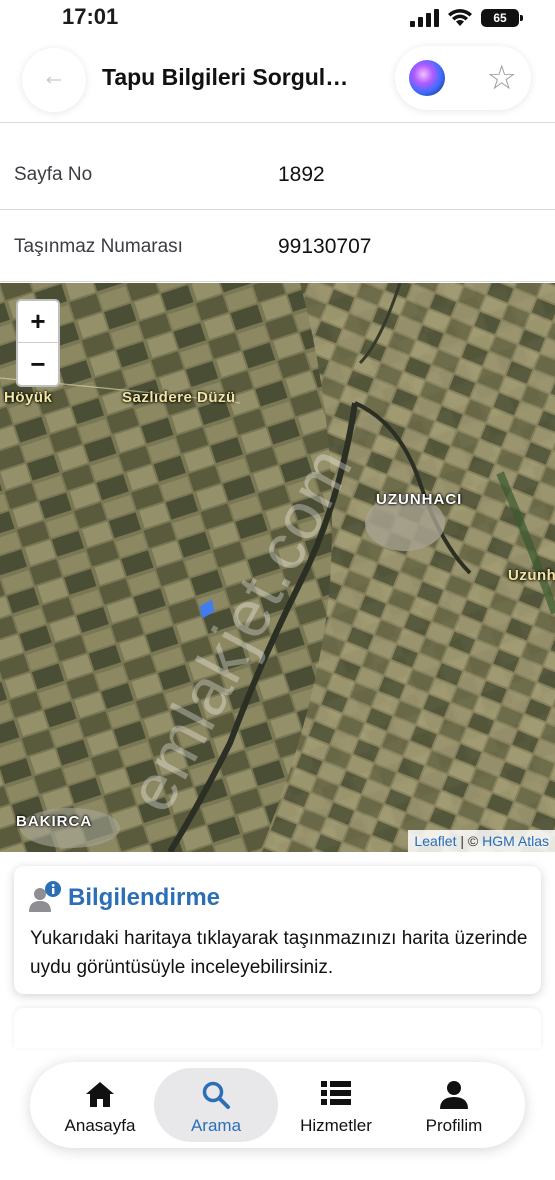  What do you see at coordinates (179, 397) in the screenshot?
I see `place-label: Sazlıdere Düzü` at bounding box center [179, 397].